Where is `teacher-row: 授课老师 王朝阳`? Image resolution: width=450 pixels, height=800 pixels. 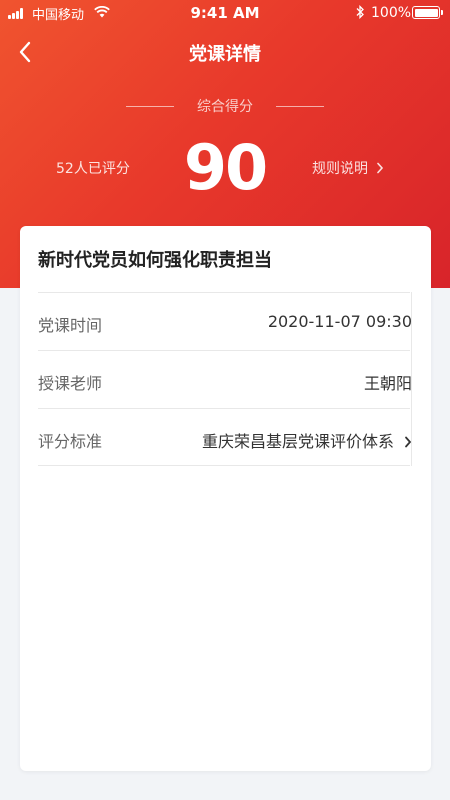 teacher-row: 授课老师 王朝阳 is located at coordinates (225, 381).